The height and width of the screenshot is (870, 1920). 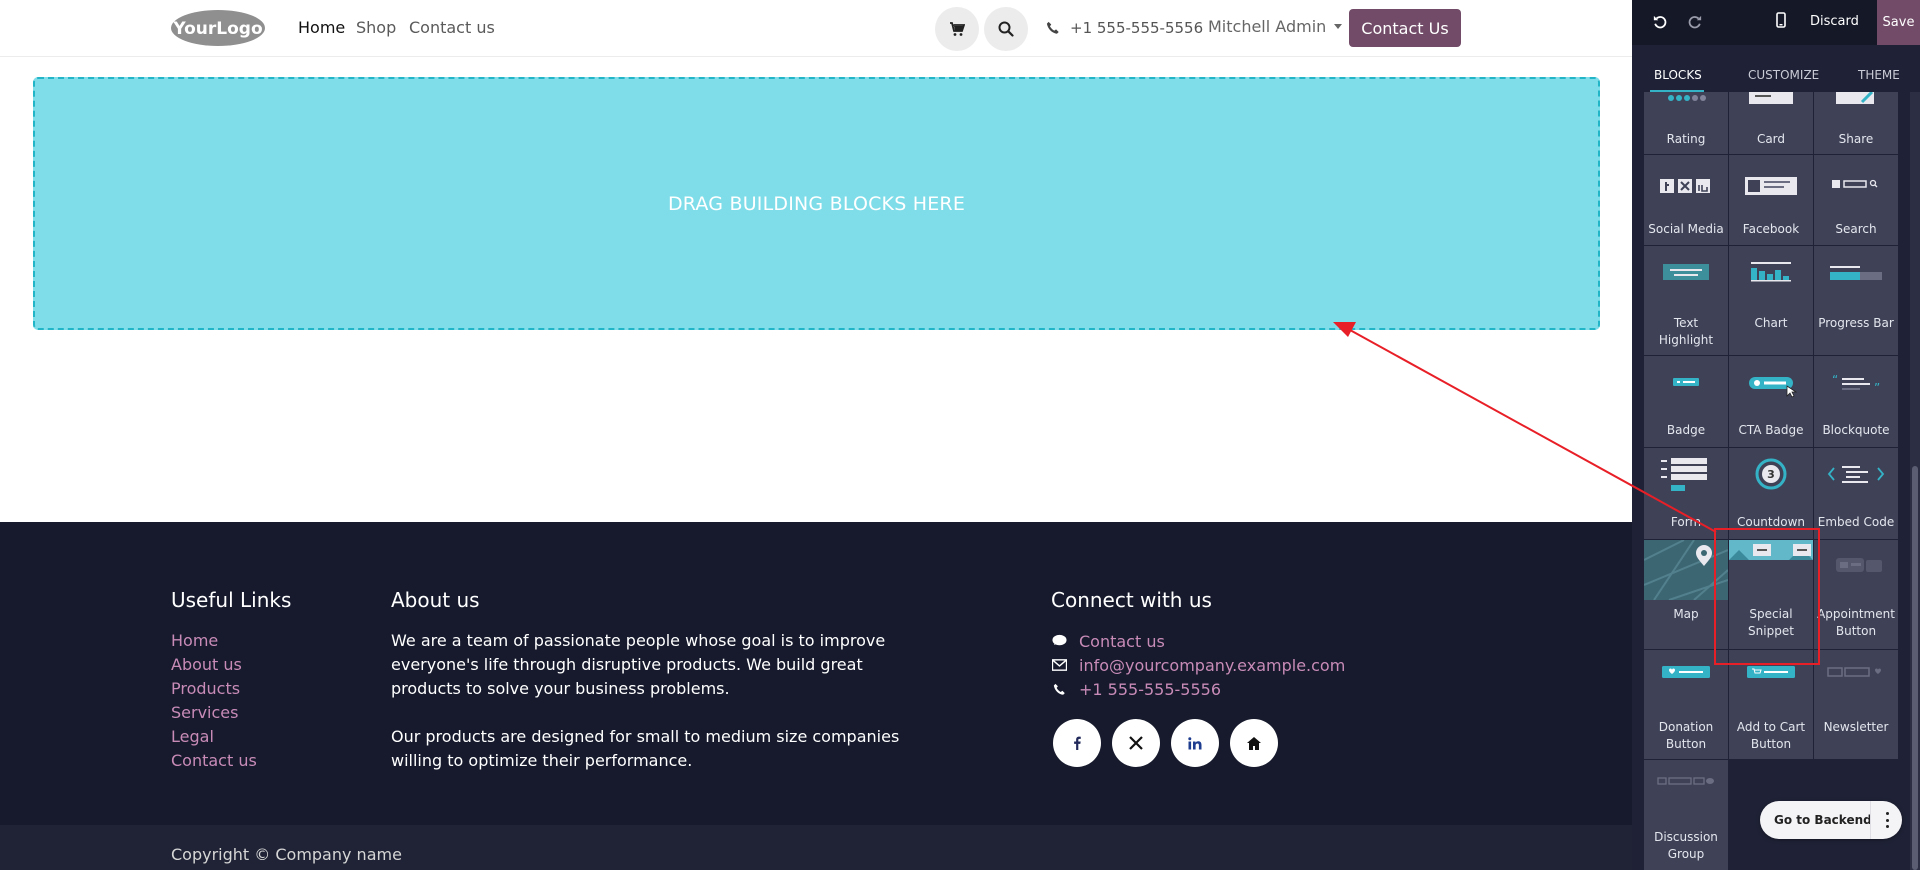 I want to click on block-text-highlight: Text Highlight, so click(x=1686, y=300).